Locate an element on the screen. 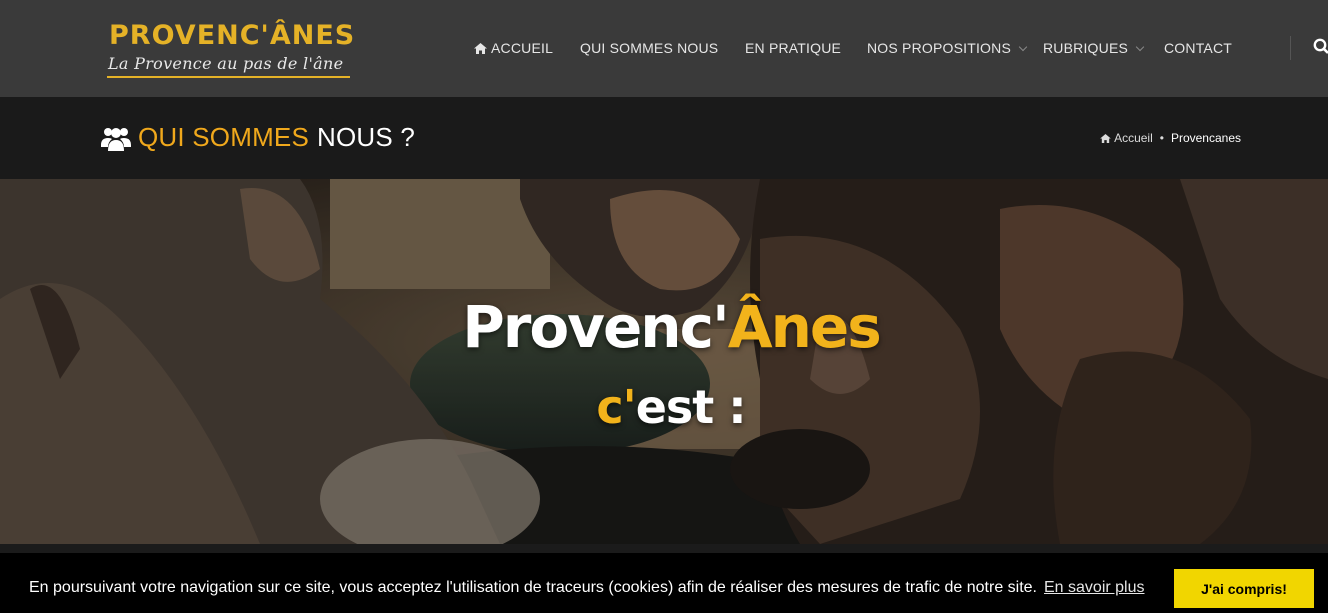 Image resolution: width=1328 pixels, height=613 pixels. nav-nos-propositions: NOS PROPOSITIONS is located at coordinates (947, 48).